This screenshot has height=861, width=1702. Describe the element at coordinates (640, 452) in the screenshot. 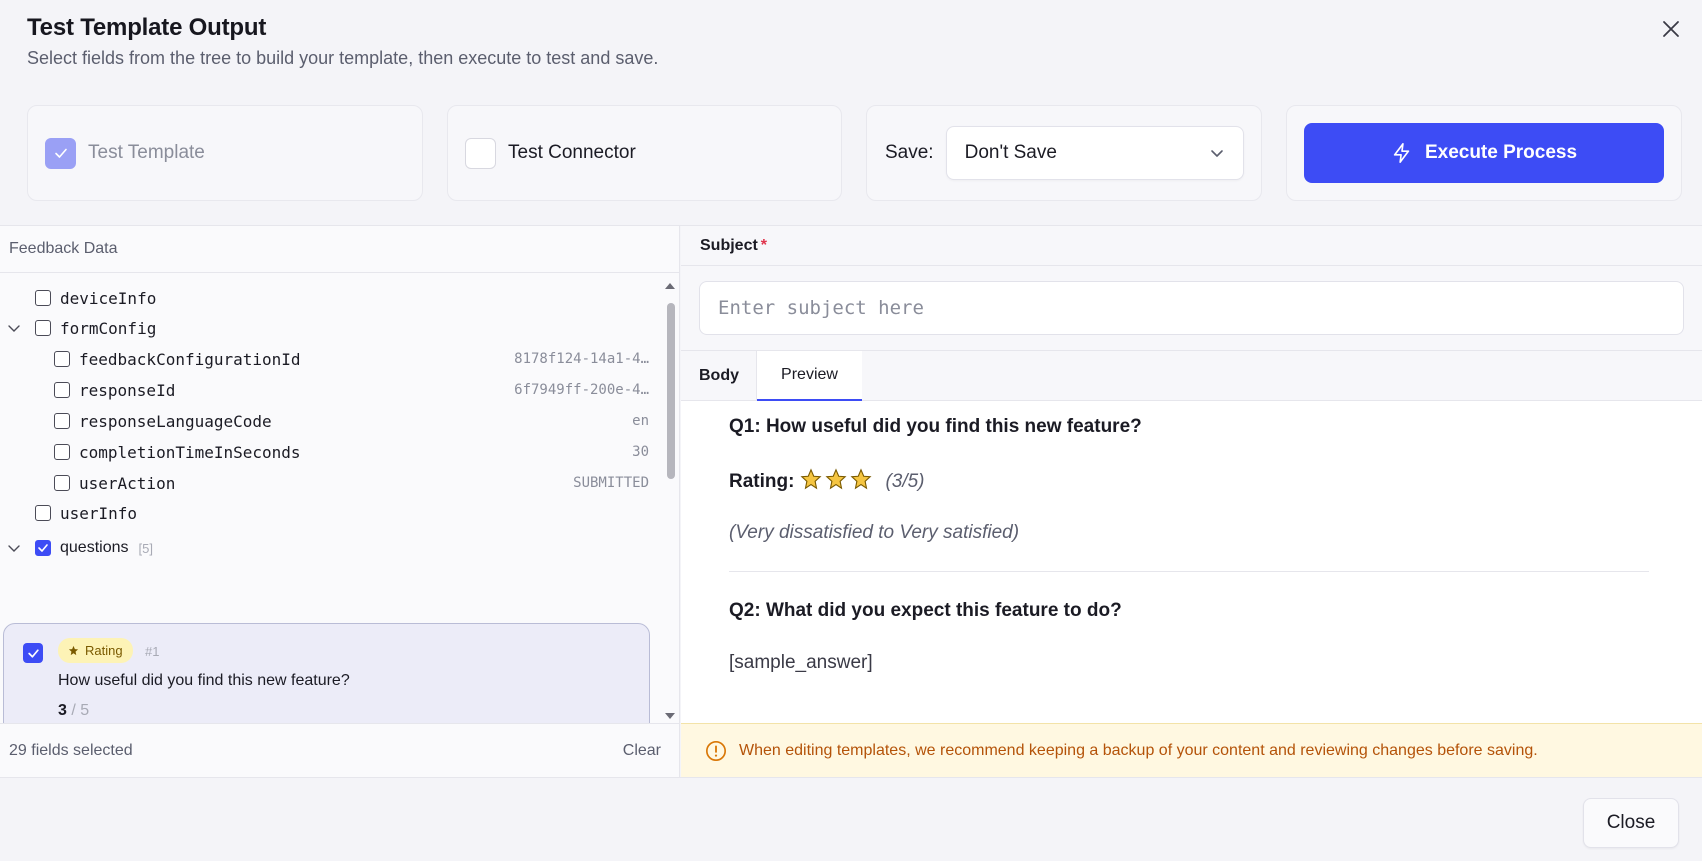

I see `tree-item-value: 30` at that location.